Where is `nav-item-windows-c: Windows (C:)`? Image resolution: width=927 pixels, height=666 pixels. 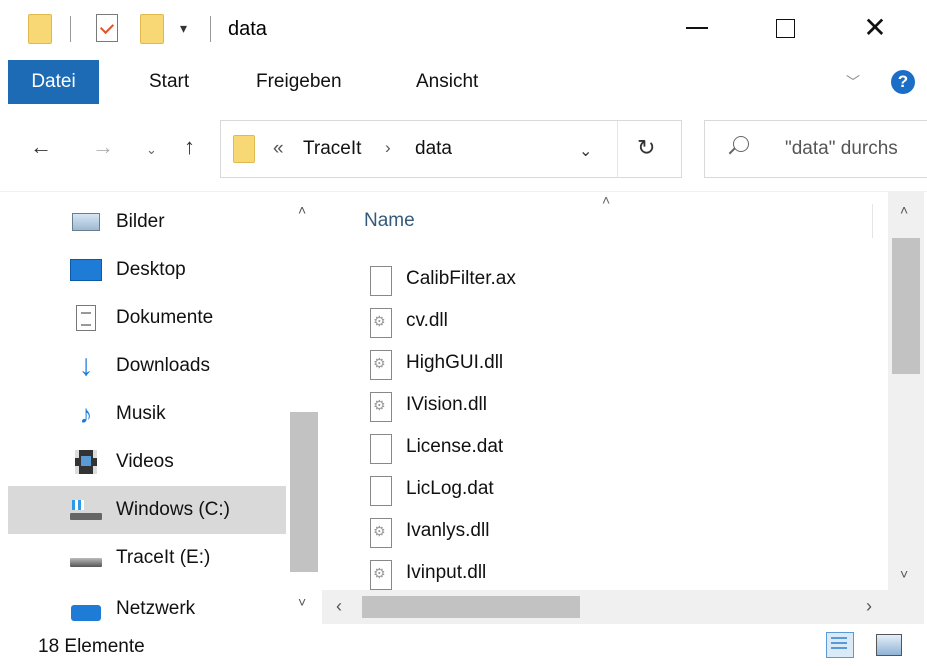 nav-item-windows-c: Windows (C:) is located at coordinates (147, 510).